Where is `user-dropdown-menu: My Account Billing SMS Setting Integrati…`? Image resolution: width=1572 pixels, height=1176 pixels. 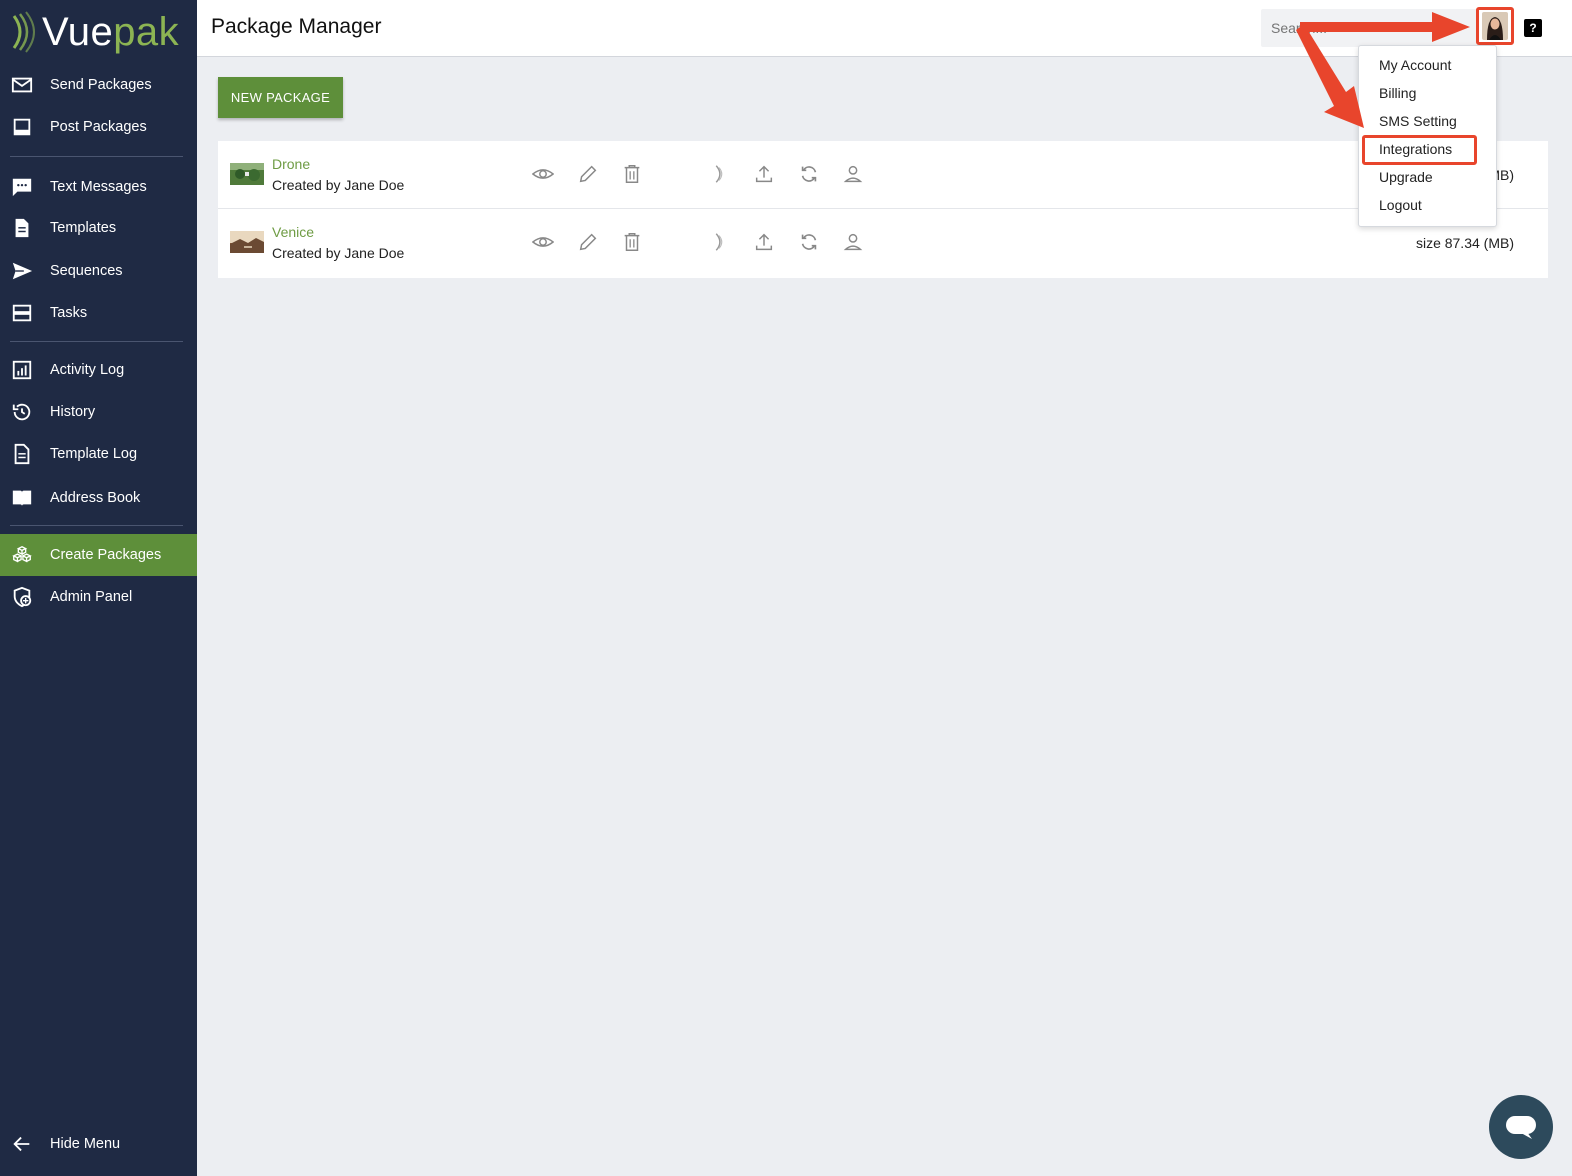
user-dropdown-menu: My Account Billing SMS Setting Integrati… is located at coordinates (1427, 136).